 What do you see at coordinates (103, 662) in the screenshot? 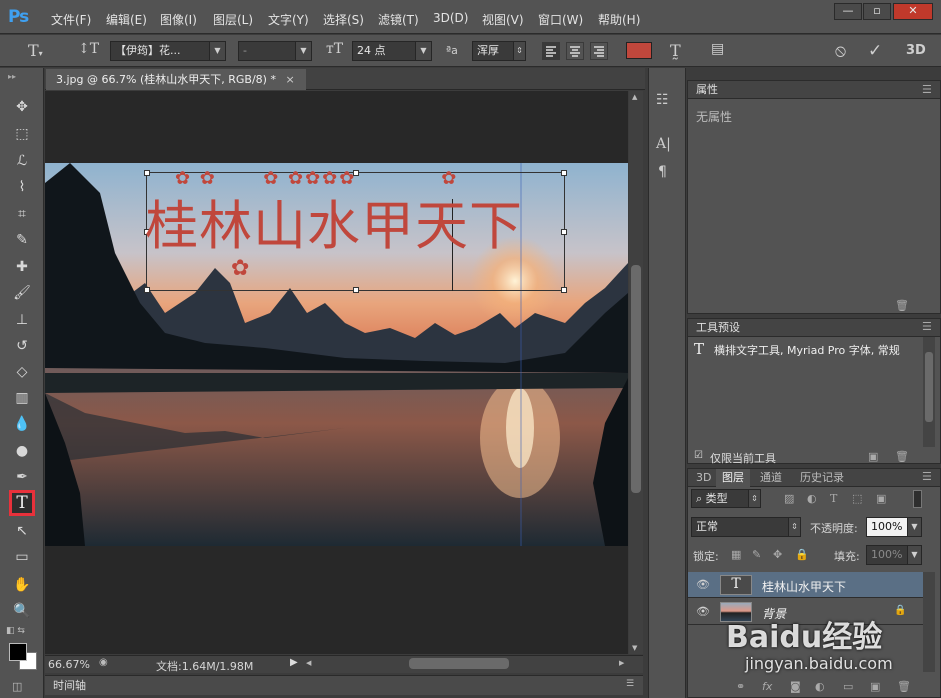
I see `status-info-icon: ◉` at bounding box center [103, 662].